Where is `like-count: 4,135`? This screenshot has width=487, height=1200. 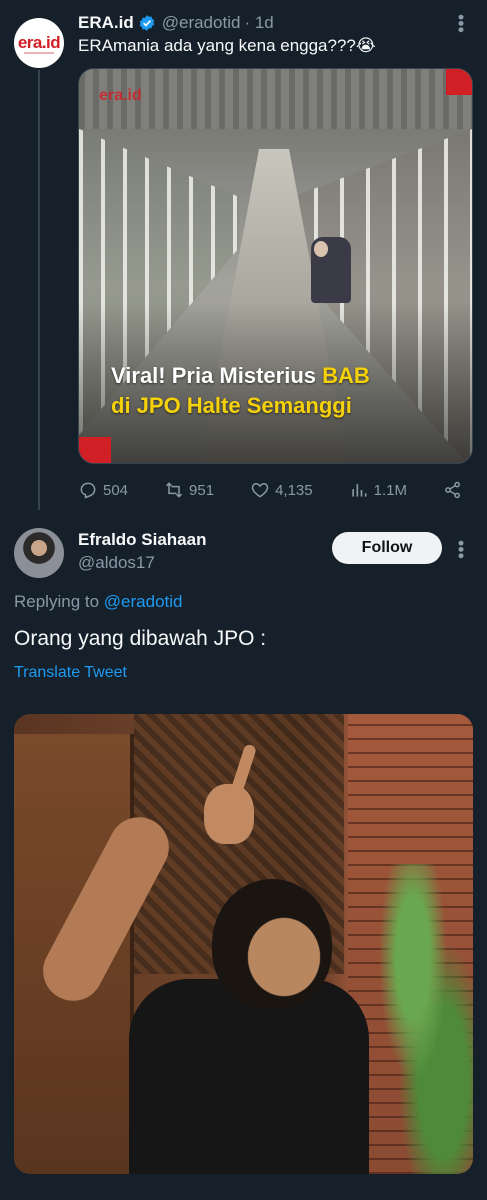
like-count: 4,135 is located at coordinates (294, 490).